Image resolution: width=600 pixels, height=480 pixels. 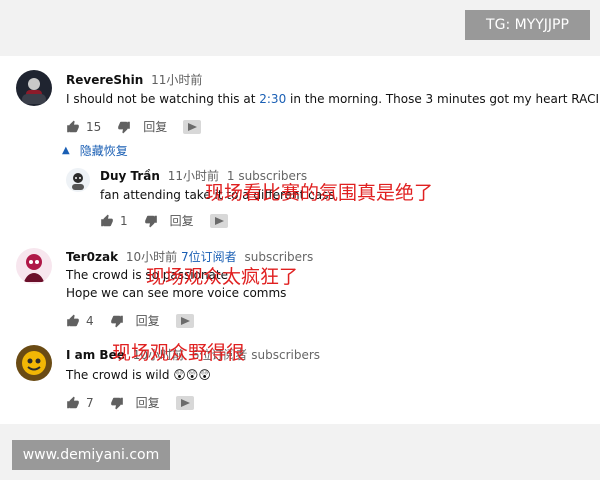 I want to click on overlay-caption: 现场观众太疯狂了, so click(x=222, y=277).